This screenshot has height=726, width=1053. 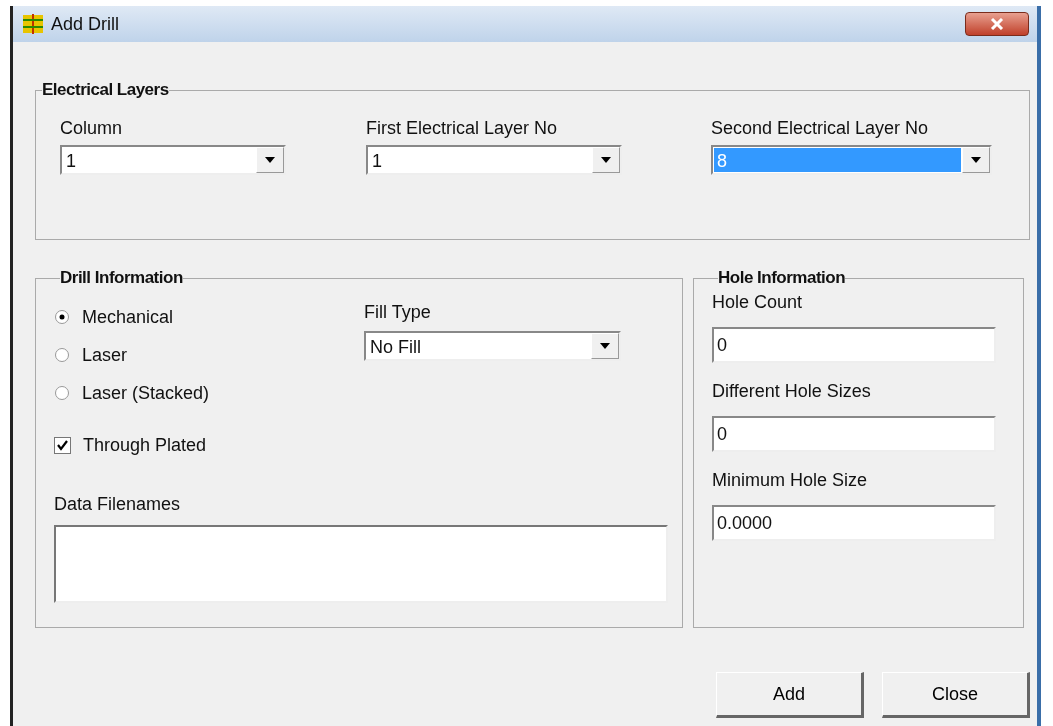 I want to click on close-button, so click(x=997, y=24).